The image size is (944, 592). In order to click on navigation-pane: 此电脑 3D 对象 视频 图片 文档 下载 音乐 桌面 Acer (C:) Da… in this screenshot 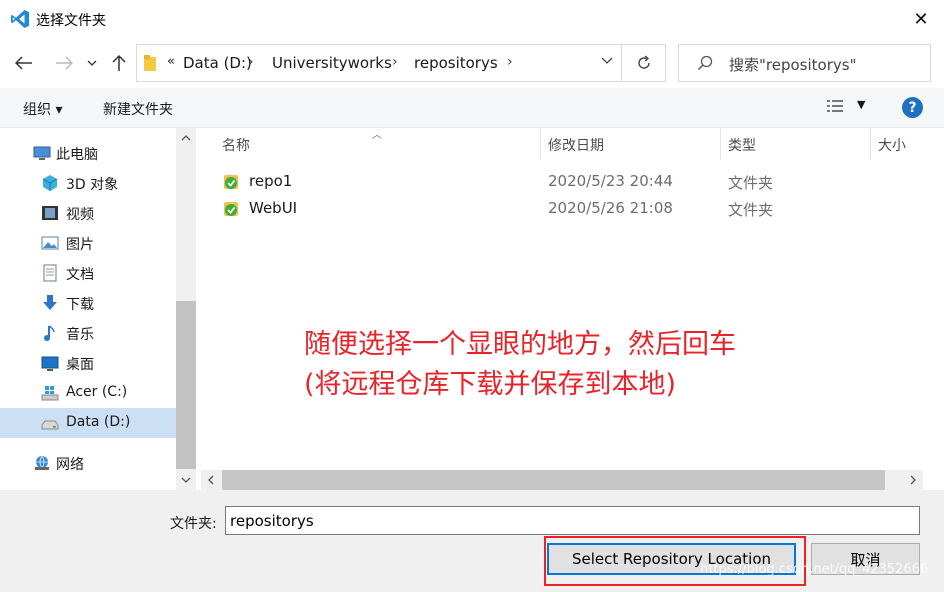, I will do `click(98, 309)`.